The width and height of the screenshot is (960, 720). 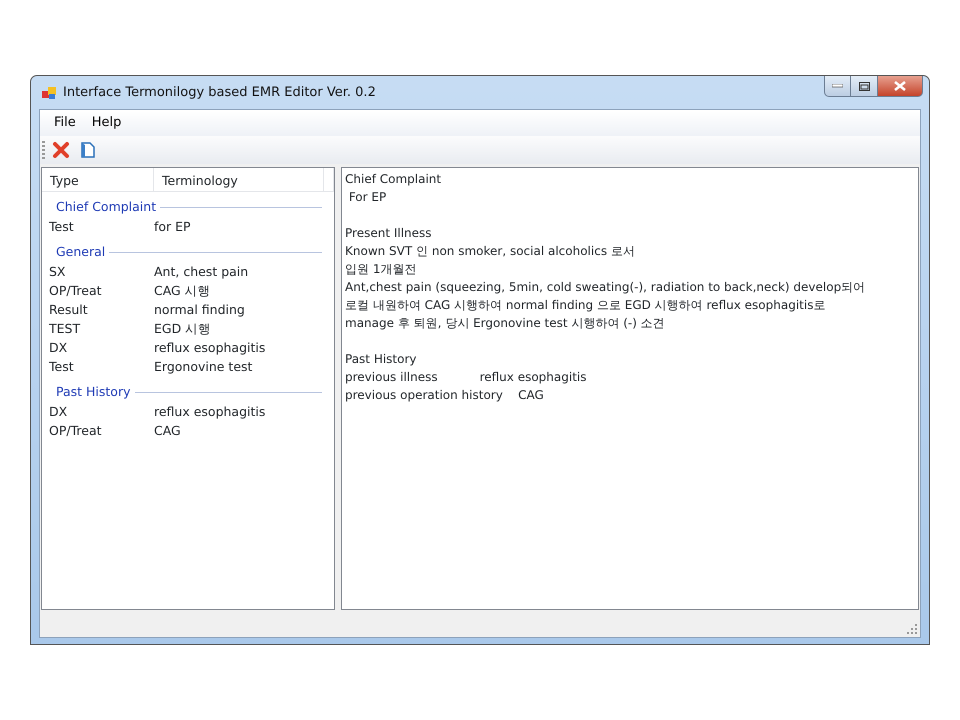 I want to click on group-header: Past History, so click(x=93, y=392).